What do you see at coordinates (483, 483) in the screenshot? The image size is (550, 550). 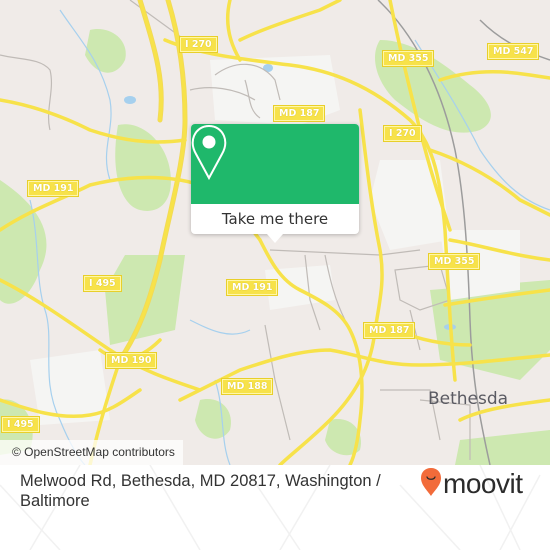 I see `moovit-wordmark: moovit` at bounding box center [483, 483].